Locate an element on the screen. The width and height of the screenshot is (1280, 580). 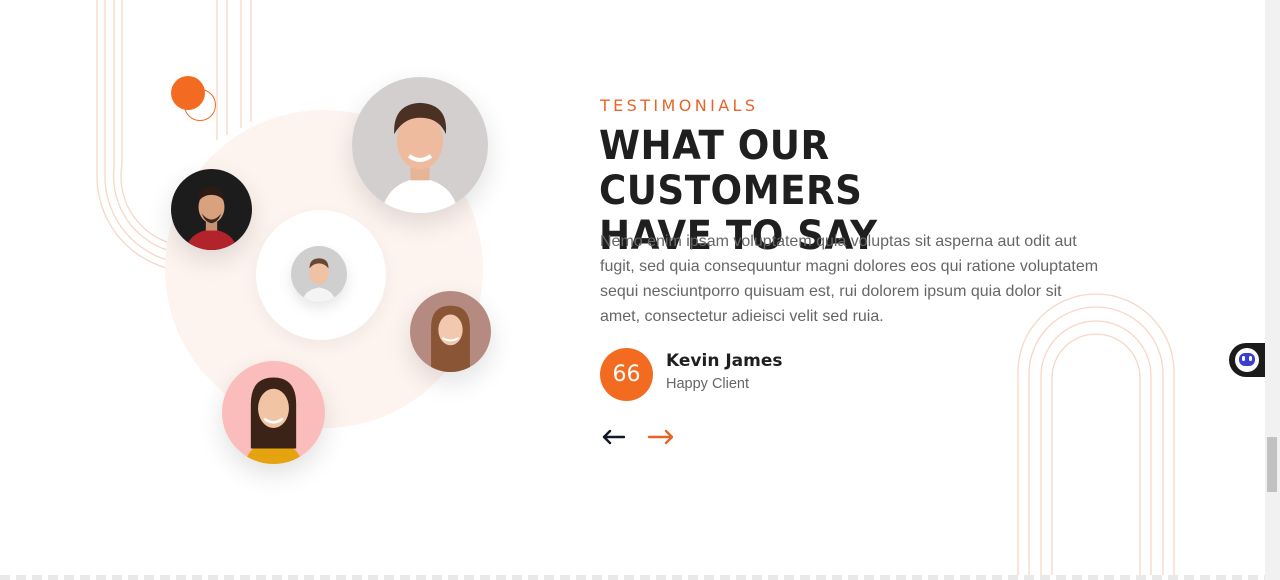
chat-widget-button is located at coordinates (1249, 360).